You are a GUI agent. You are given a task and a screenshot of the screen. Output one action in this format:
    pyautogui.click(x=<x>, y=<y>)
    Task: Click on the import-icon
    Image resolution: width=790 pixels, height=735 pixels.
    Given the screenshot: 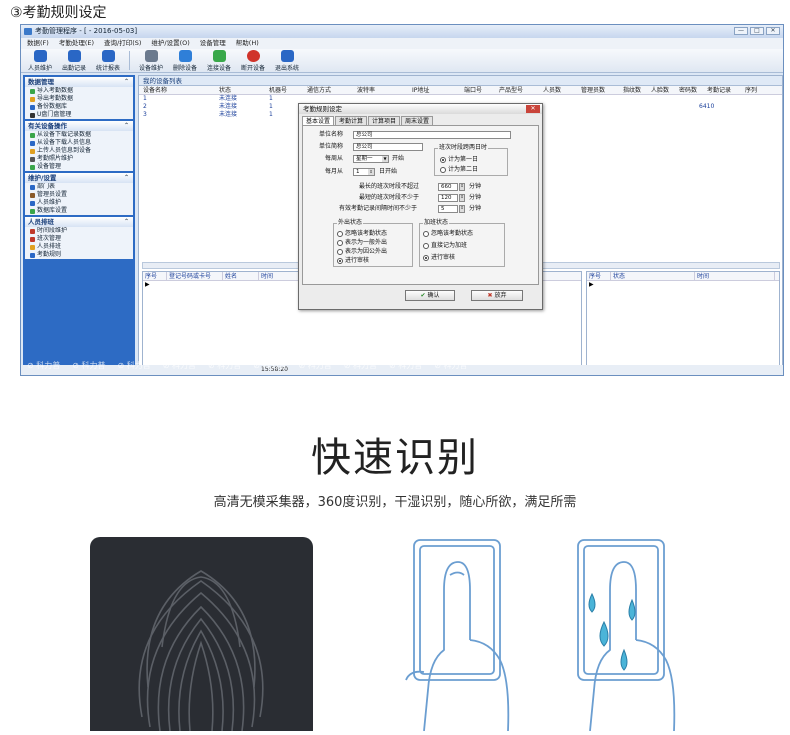 What is the action you would take?
    pyautogui.click(x=32, y=91)
    